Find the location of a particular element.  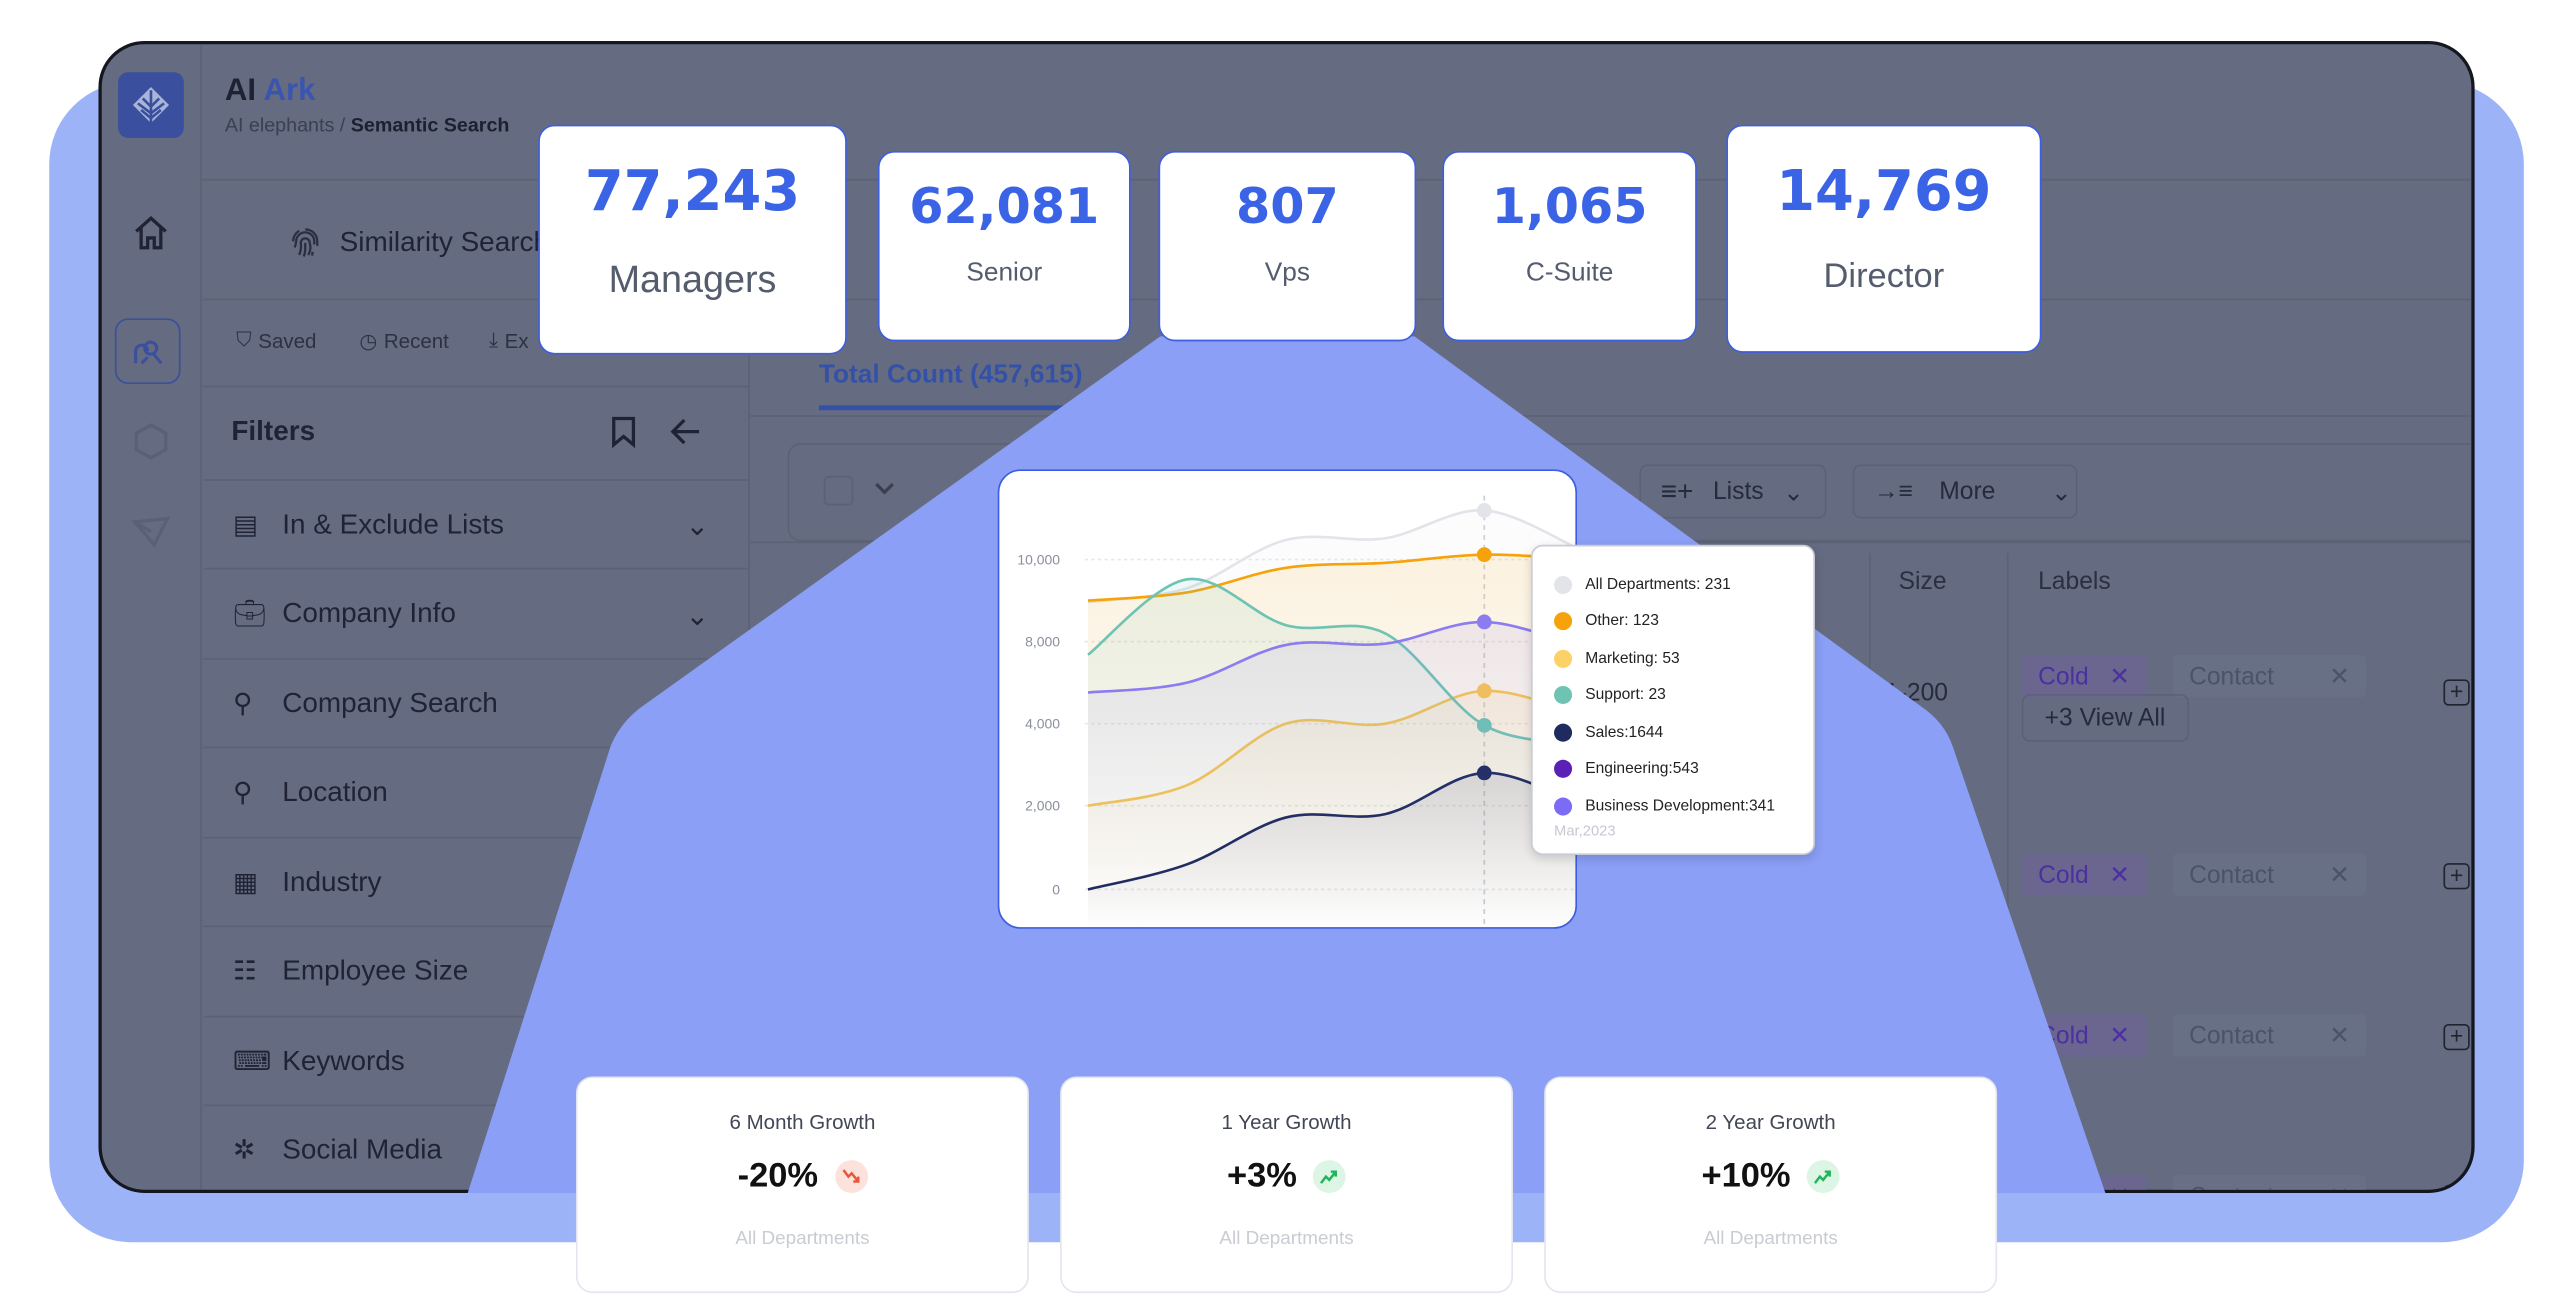

tooltip-item: Business Development:341 is located at coordinates (1683, 806).